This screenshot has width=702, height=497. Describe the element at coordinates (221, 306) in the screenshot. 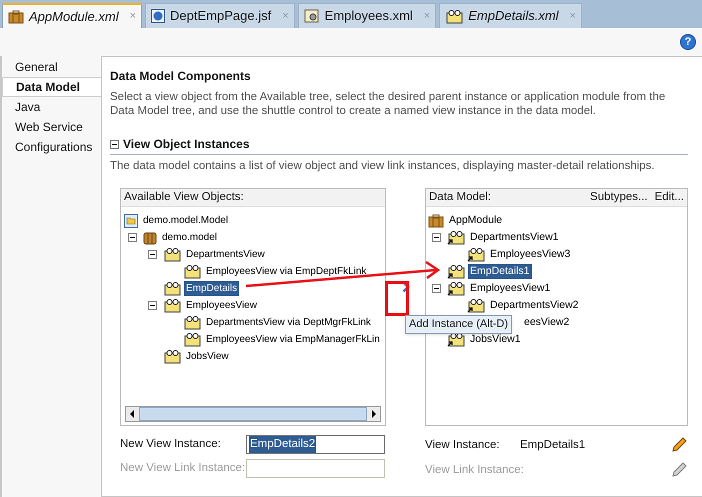

I see `tree-node: EmployeesView` at that location.